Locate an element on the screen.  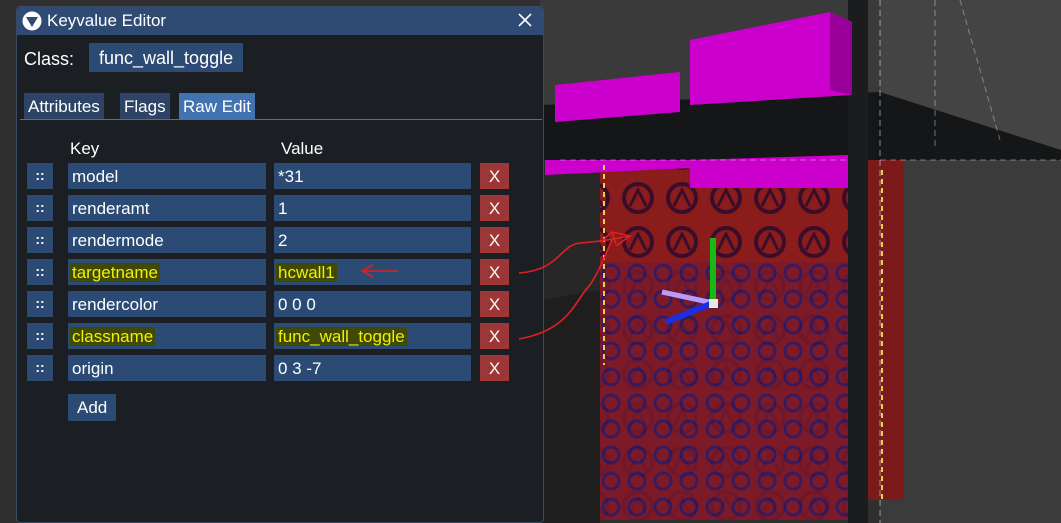
value-field: *31 is located at coordinates (372, 176).